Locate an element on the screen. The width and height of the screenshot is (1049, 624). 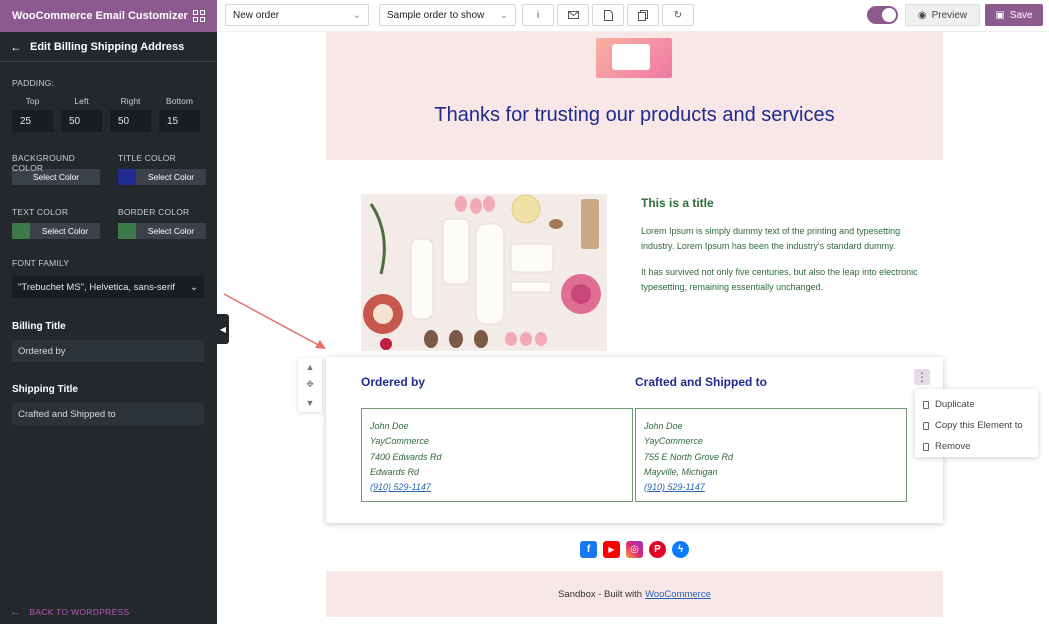
billing-name: John Doe is located at coordinates (389, 426).